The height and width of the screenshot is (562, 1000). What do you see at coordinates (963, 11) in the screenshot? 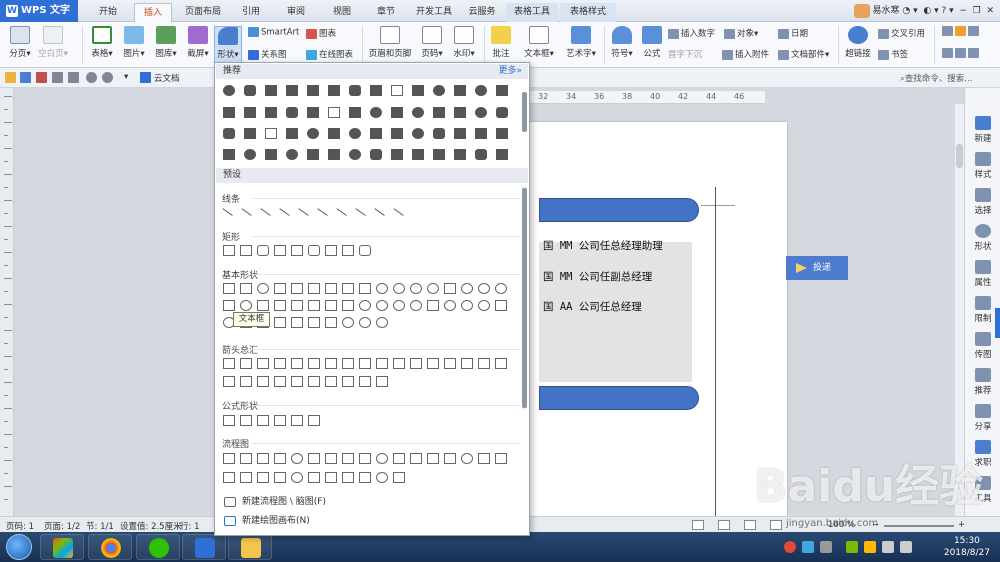
I see `minimize-icon: −` at bounding box center [963, 11].